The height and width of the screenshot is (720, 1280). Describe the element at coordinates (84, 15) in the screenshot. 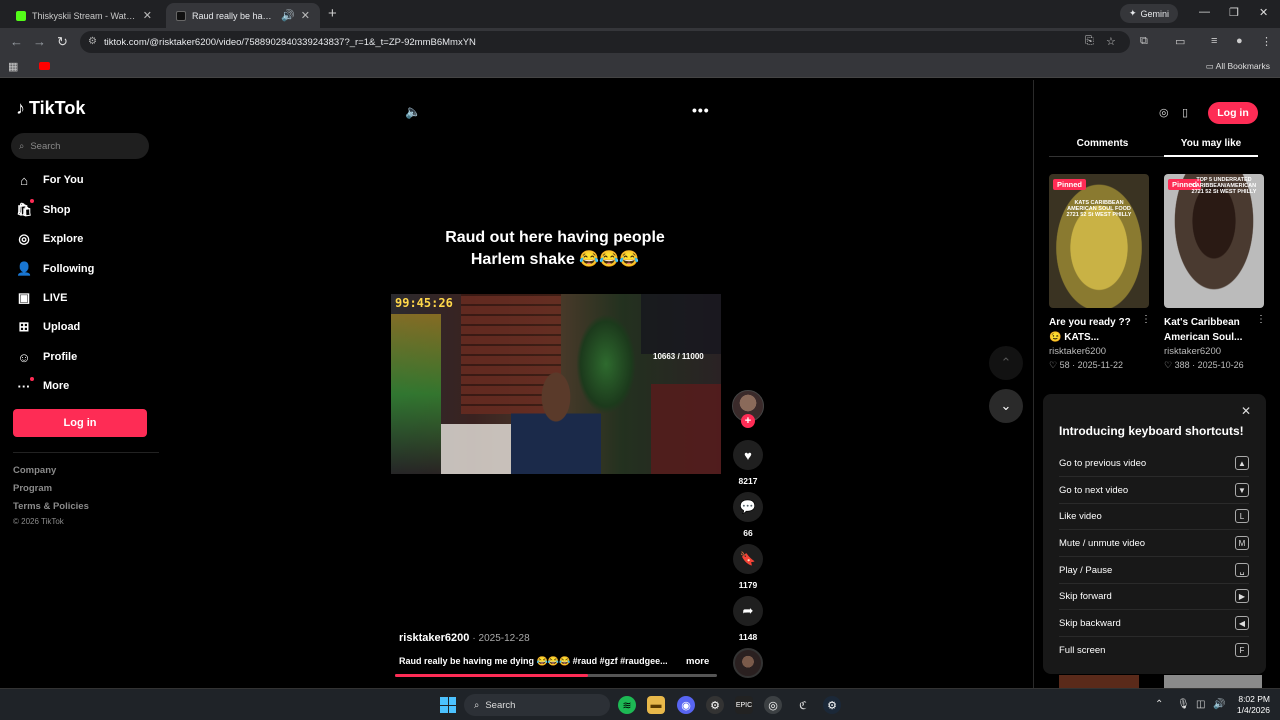

I see `browser-tab-kick: Thiskyskii Stream - Watch Live o ✕` at that location.